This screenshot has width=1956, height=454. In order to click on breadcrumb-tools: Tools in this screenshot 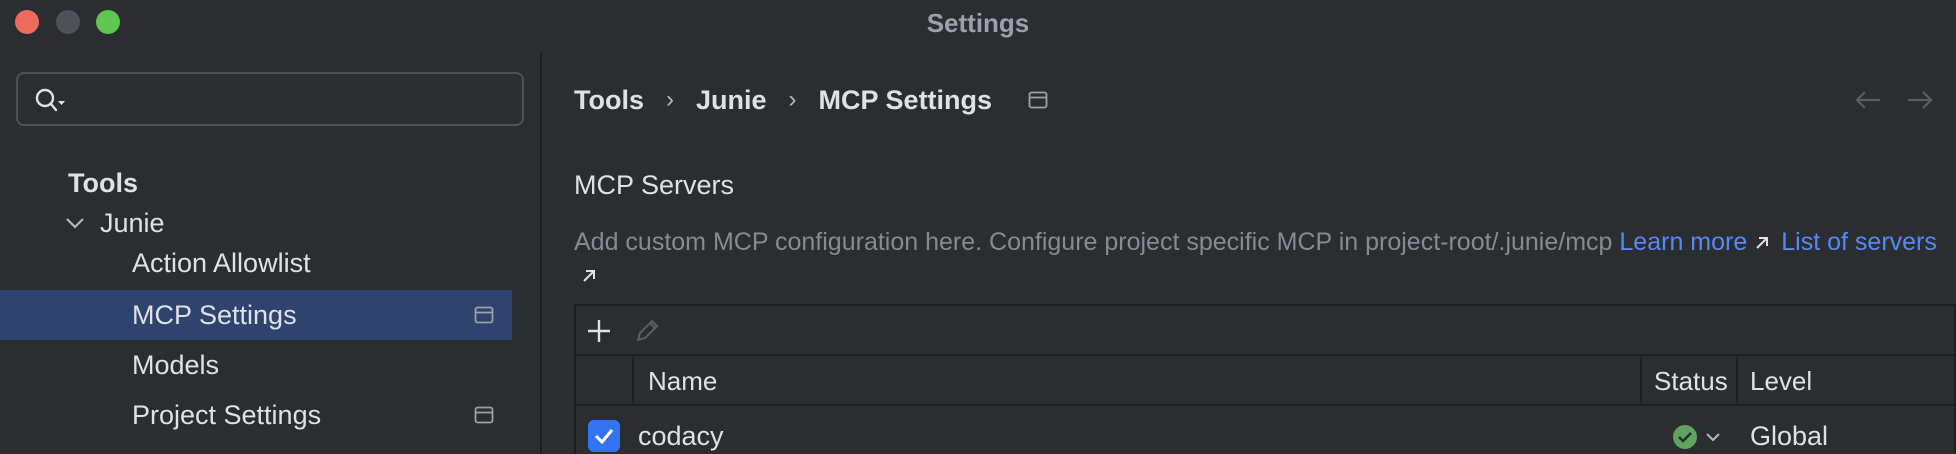, I will do `click(609, 100)`.